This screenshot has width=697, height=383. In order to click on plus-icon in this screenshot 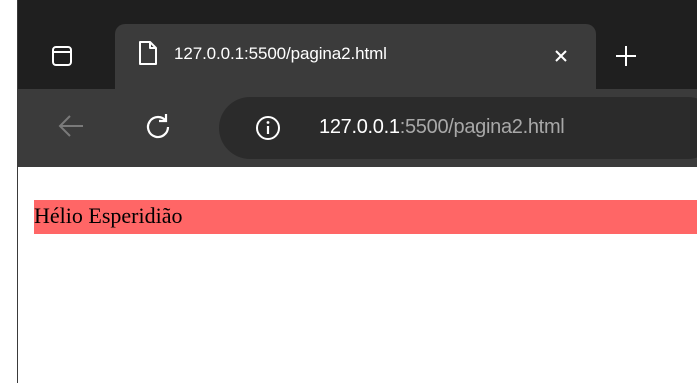, I will do `click(626, 56)`.